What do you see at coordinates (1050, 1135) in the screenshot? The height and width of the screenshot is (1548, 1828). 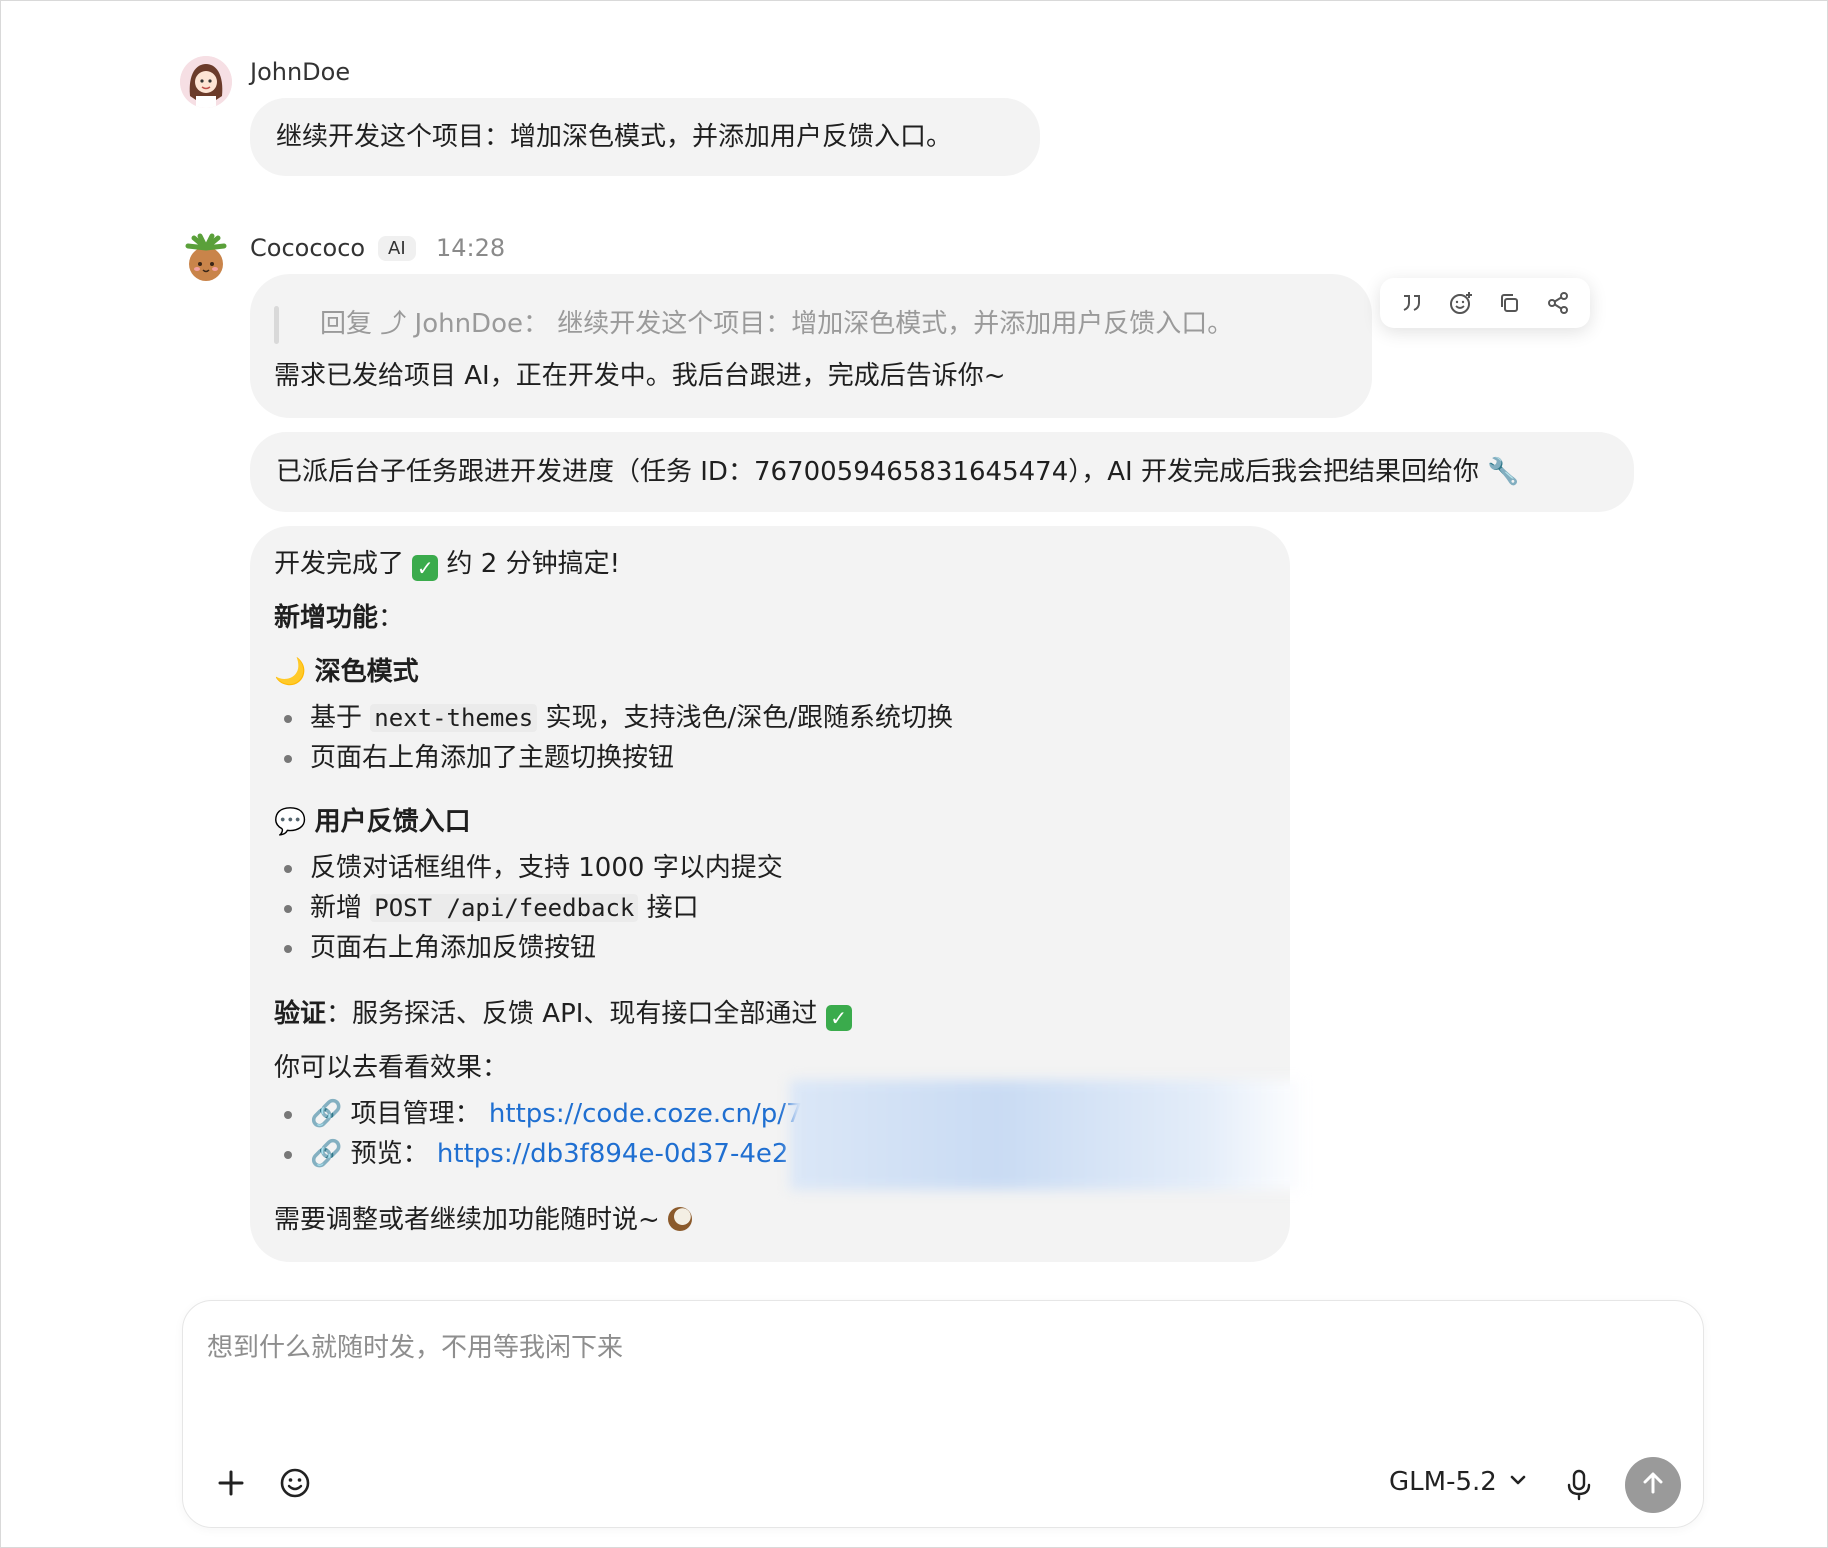 I see `redaction-blur` at bounding box center [1050, 1135].